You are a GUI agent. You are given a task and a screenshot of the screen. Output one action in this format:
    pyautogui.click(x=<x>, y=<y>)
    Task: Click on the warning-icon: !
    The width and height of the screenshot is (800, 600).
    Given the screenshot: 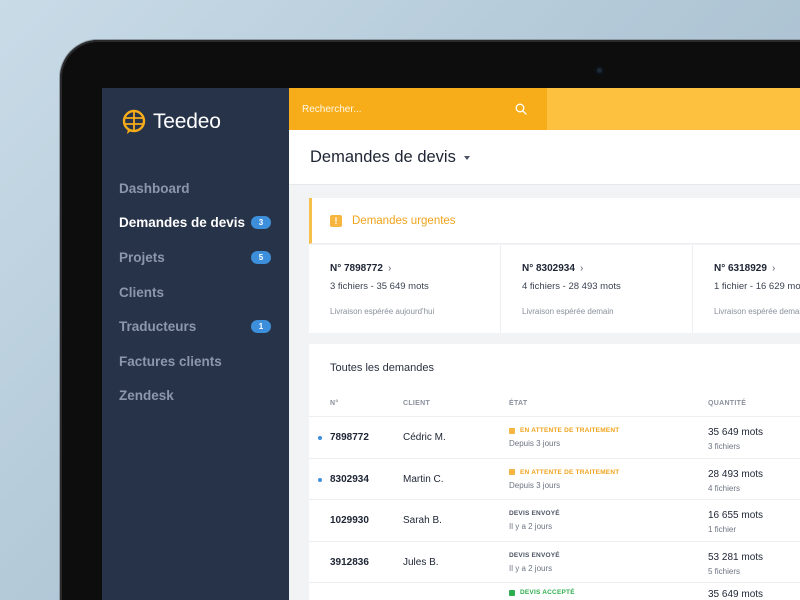 What is the action you would take?
    pyautogui.click(x=336, y=220)
    